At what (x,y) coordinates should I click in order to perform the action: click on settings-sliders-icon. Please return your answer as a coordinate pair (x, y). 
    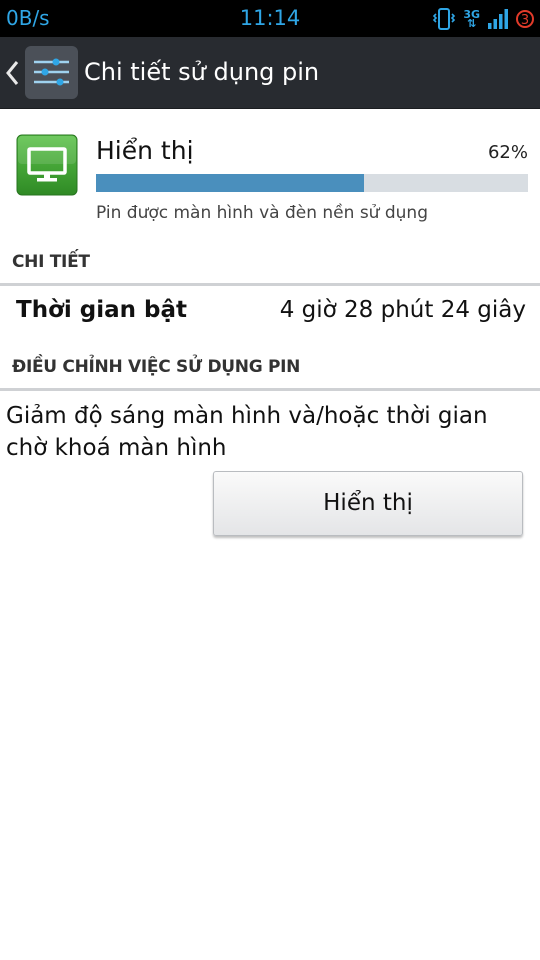
    Looking at the image, I should click on (51, 72).